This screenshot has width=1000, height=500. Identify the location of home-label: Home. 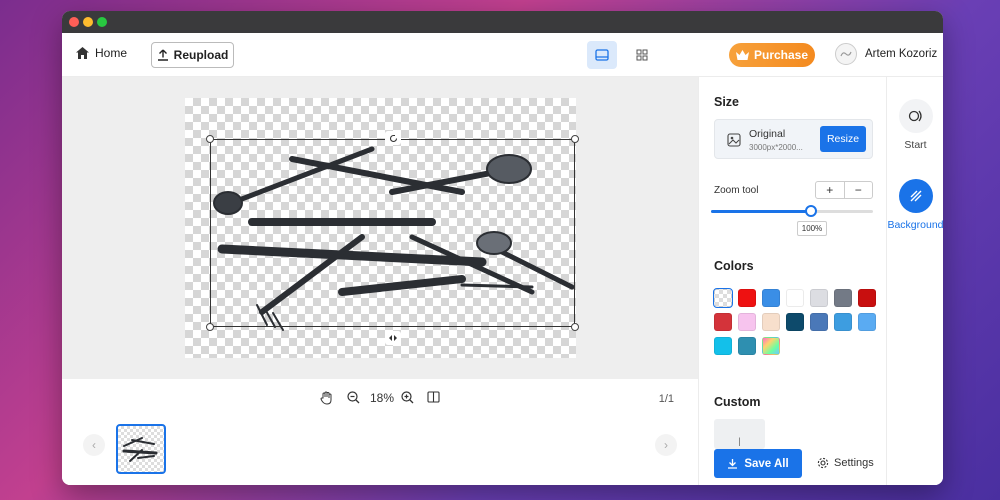
(111, 53).